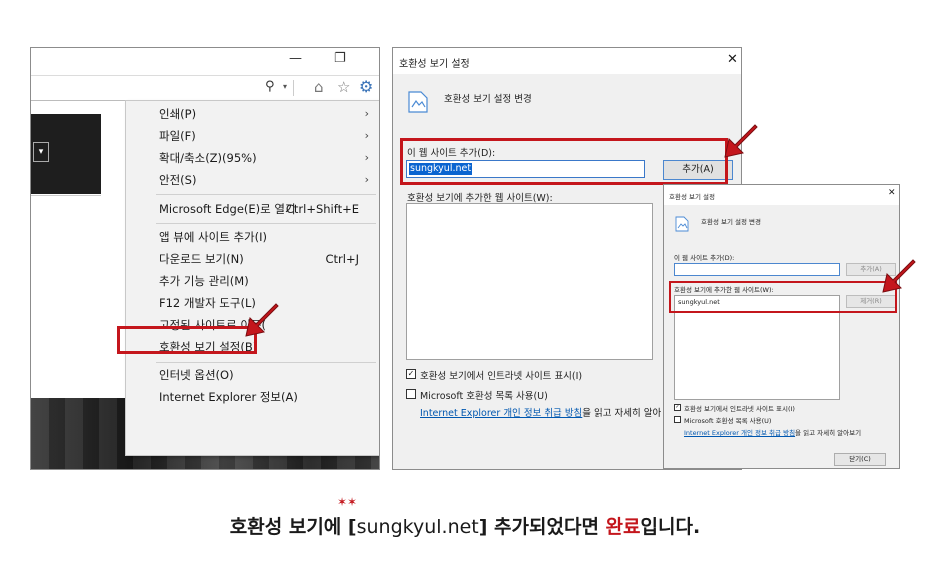  Describe the element at coordinates (340, 58) in the screenshot. I see `restore-icon: ❐` at that location.